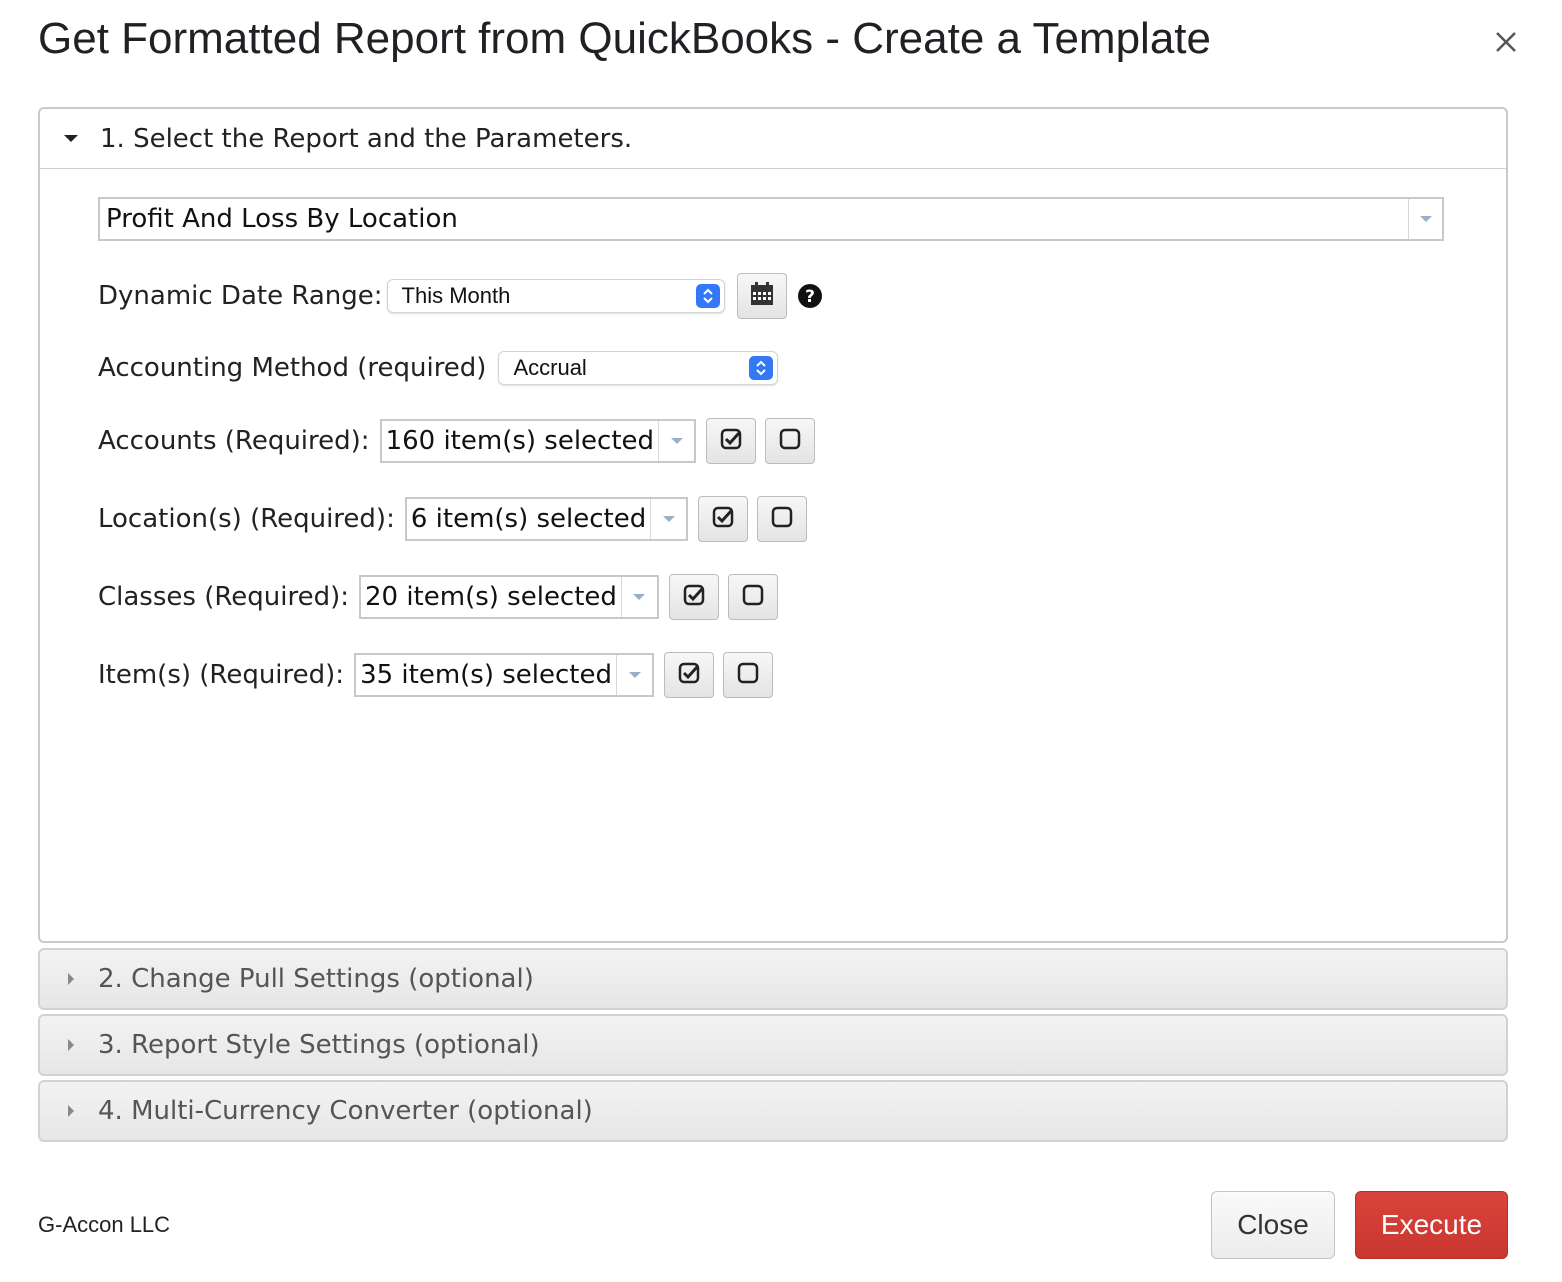  Describe the element at coordinates (316, 979) in the screenshot. I see `section-title: 2. Change Pull Settings (optional)` at that location.